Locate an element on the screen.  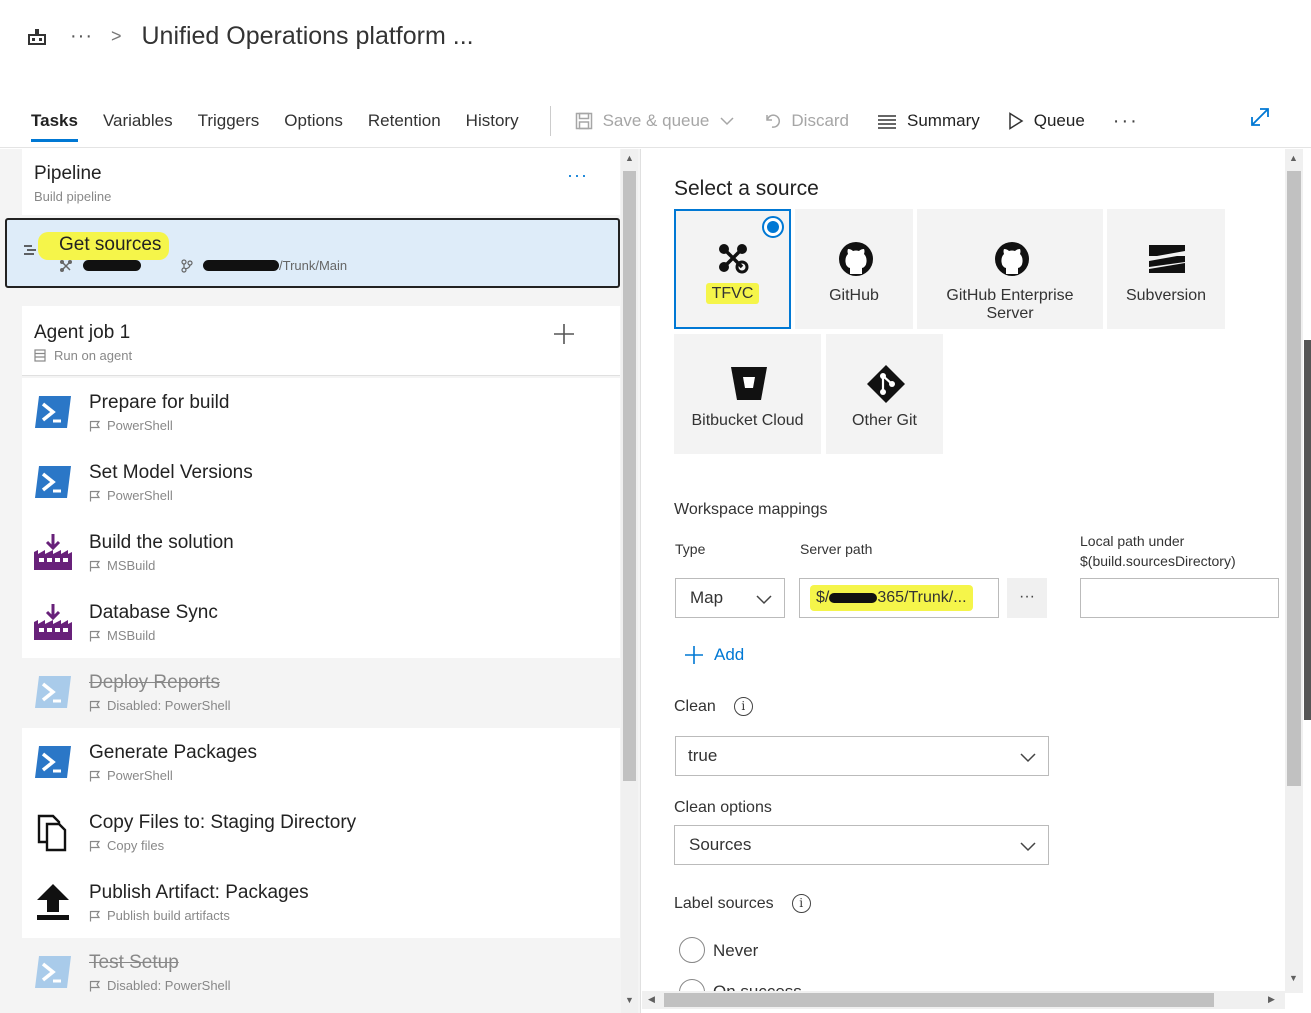
discard-button: Discard is located at coordinates (806, 121).